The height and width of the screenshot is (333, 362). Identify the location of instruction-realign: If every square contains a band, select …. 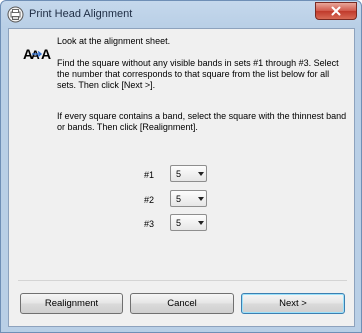
(202, 121).